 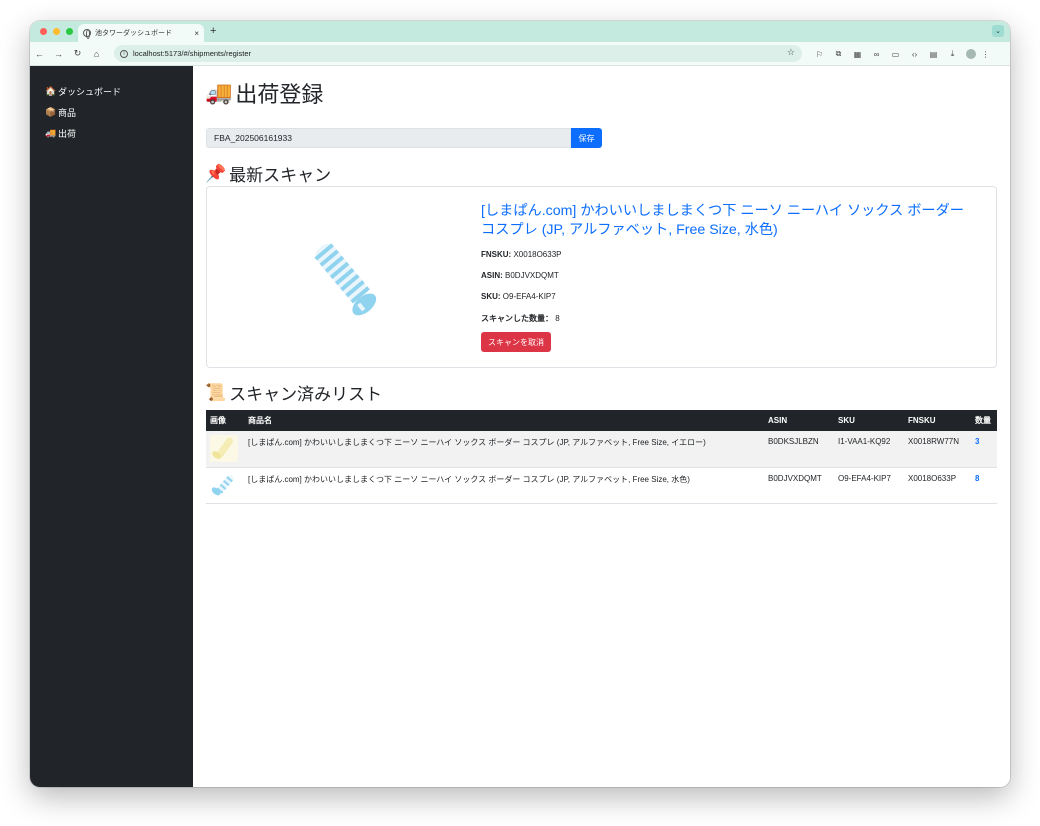 I want to click on sku-value: O9-EFA4-KIP7, so click(x=529, y=296).